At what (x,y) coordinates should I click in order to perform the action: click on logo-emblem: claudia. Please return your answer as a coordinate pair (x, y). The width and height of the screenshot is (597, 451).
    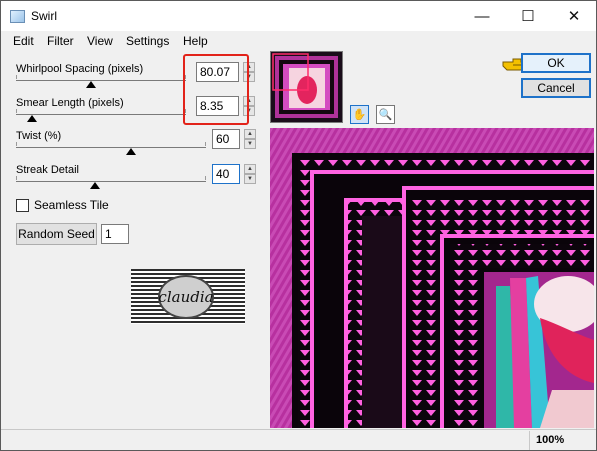
    Looking at the image, I should click on (186, 297).